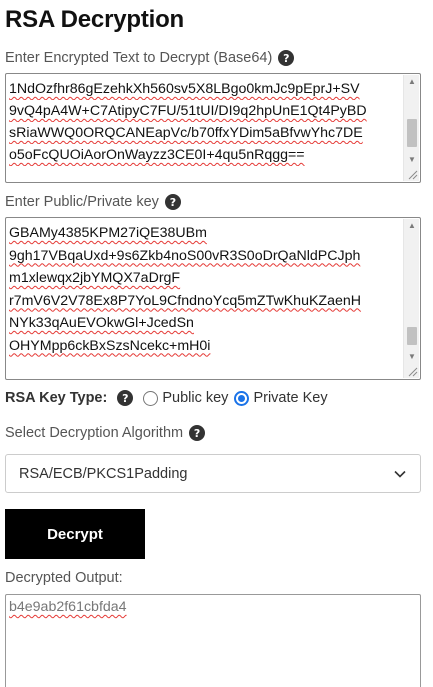 The height and width of the screenshot is (687, 433). I want to click on encrypted-text-label-text: Enter Encrypted Text to Decrypt (Base64), so click(139, 58).